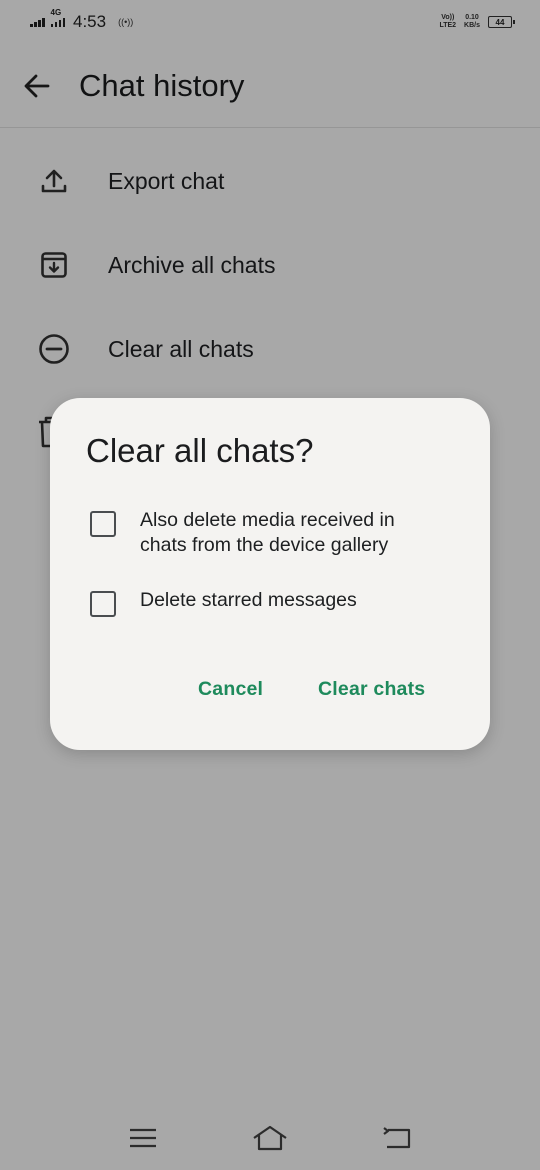 This screenshot has width=540, height=1170. What do you see at coordinates (103, 524) in the screenshot?
I see `checkbox-delete-media` at bounding box center [103, 524].